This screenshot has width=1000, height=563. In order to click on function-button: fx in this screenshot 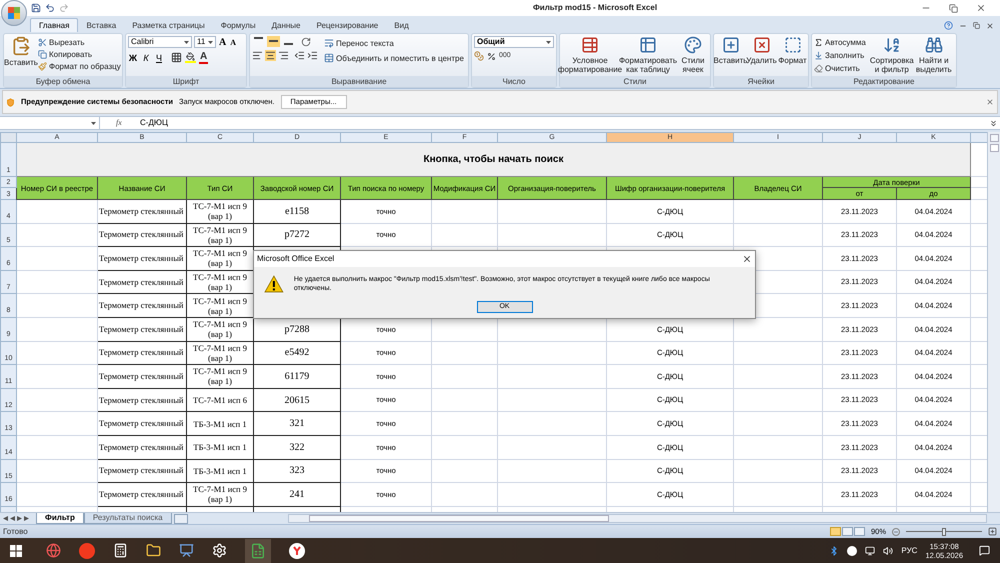, I will do `click(126, 123)`.